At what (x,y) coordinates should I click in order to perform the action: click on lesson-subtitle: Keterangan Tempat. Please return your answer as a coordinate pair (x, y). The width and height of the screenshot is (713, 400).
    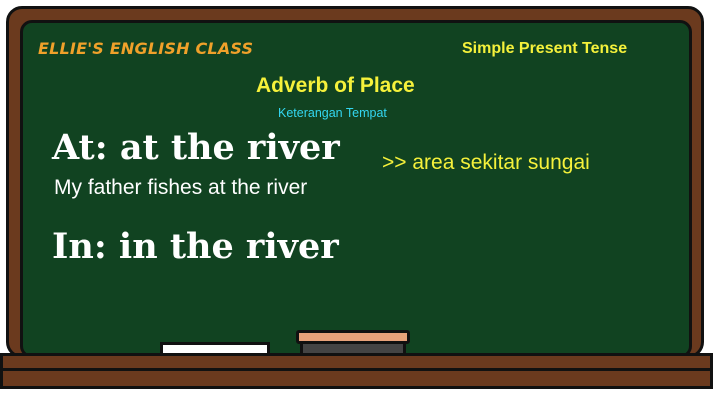
    Looking at the image, I should click on (332, 113).